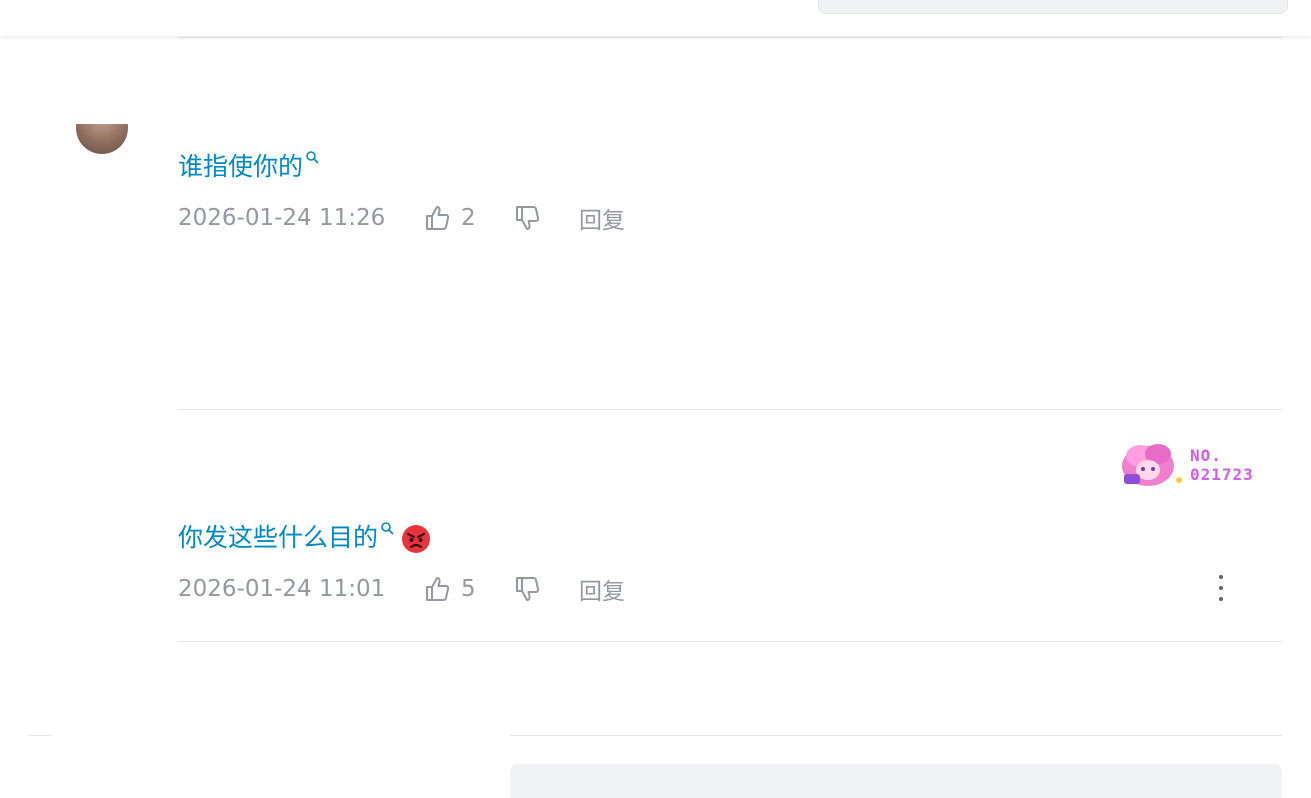  What do you see at coordinates (1053, 7) in the screenshot?
I see `search-input` at bounding box center [1053, 7].